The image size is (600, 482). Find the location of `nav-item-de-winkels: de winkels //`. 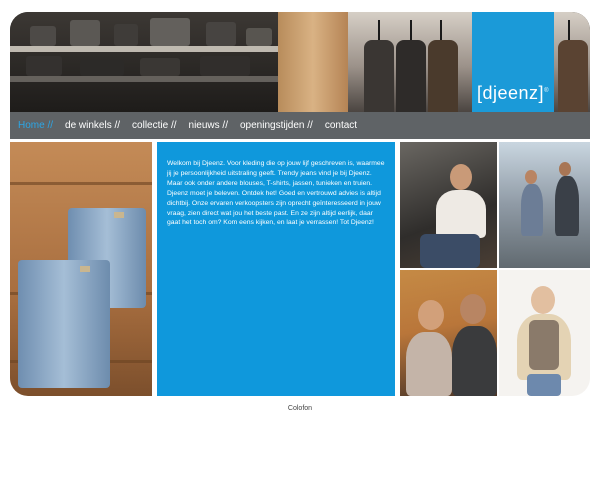

nav-item-de-winkels: de winkels // is located at coordinates (92, 125).